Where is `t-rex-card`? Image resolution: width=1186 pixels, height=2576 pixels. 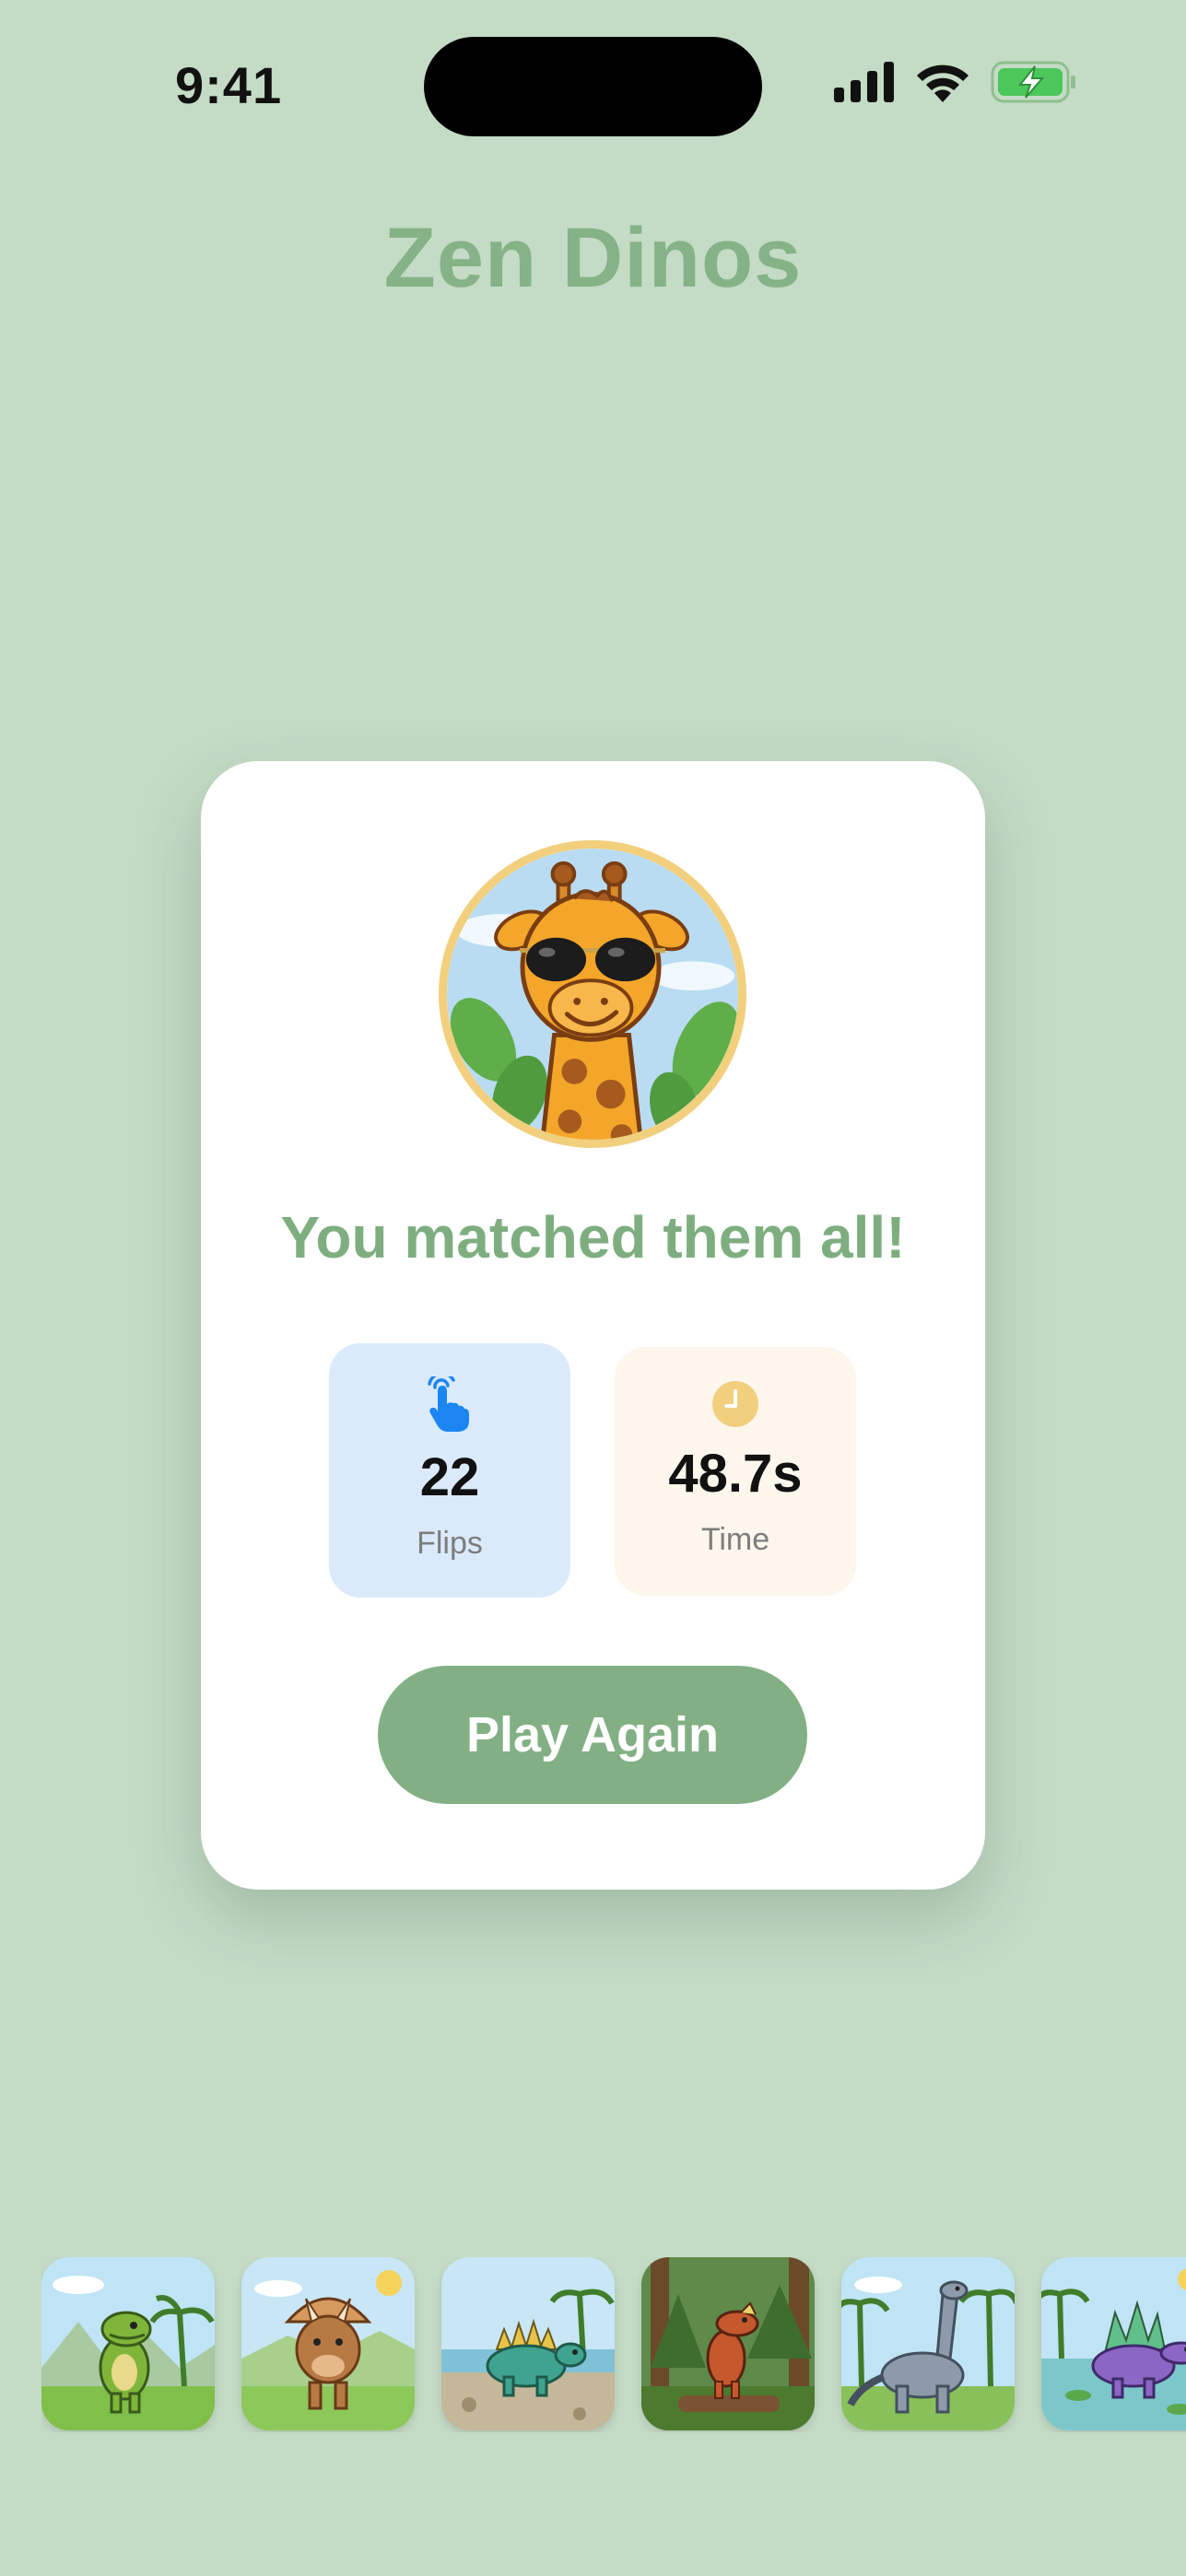
t-rex-card is located at coordinates (128, 2343).